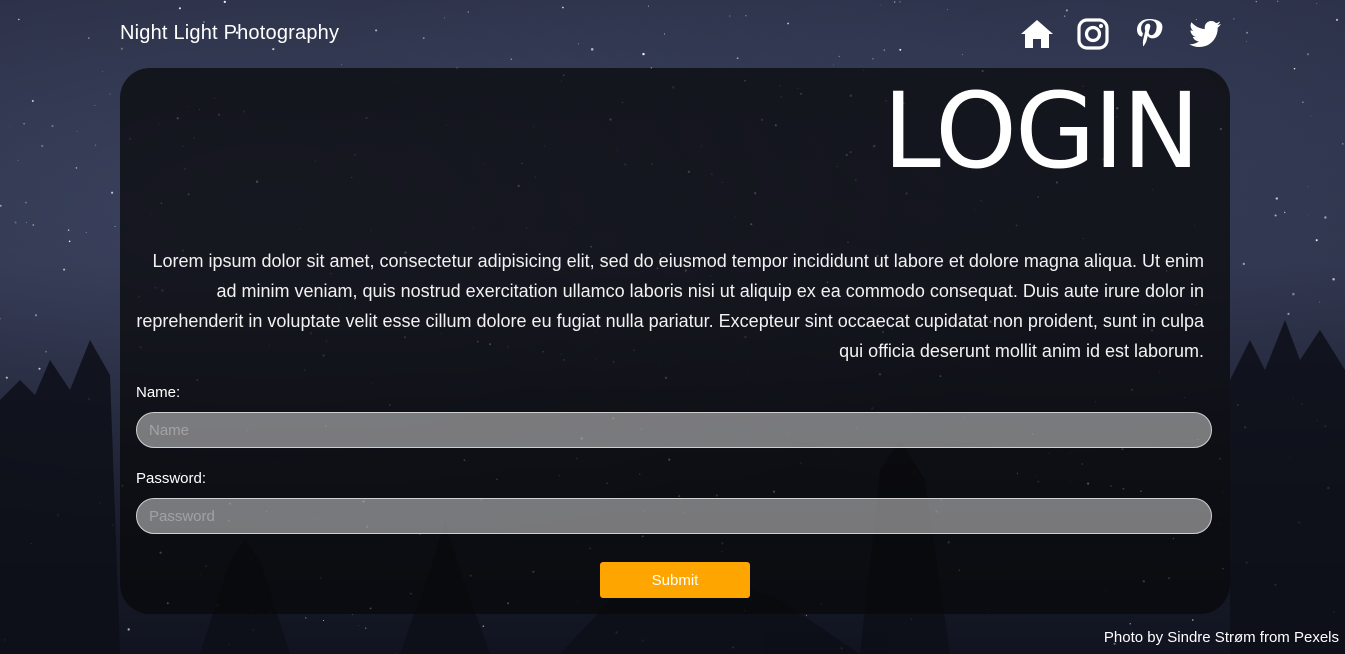  I want to click on twitter-icon, so click(1205, 34).